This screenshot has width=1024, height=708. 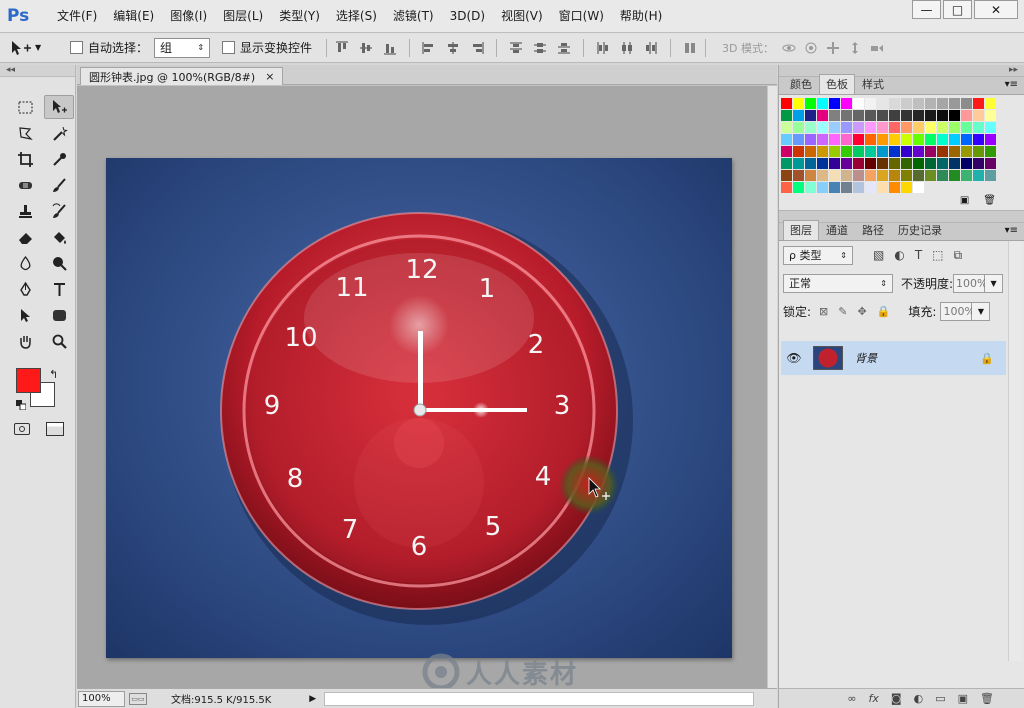 I want to click on menu-image: 图像(I), so click(x=188, y=16).